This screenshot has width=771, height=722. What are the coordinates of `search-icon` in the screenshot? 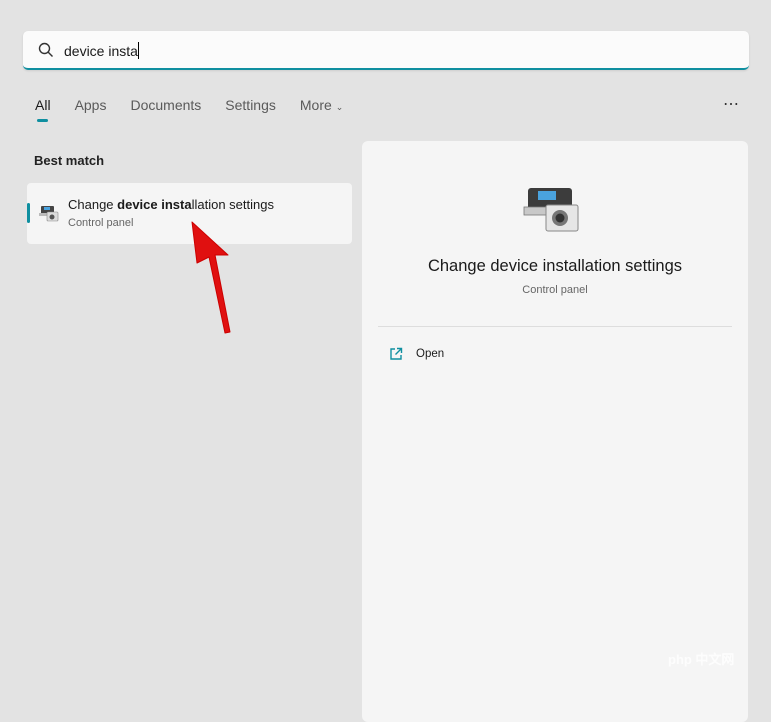 It's located at (45, 49).